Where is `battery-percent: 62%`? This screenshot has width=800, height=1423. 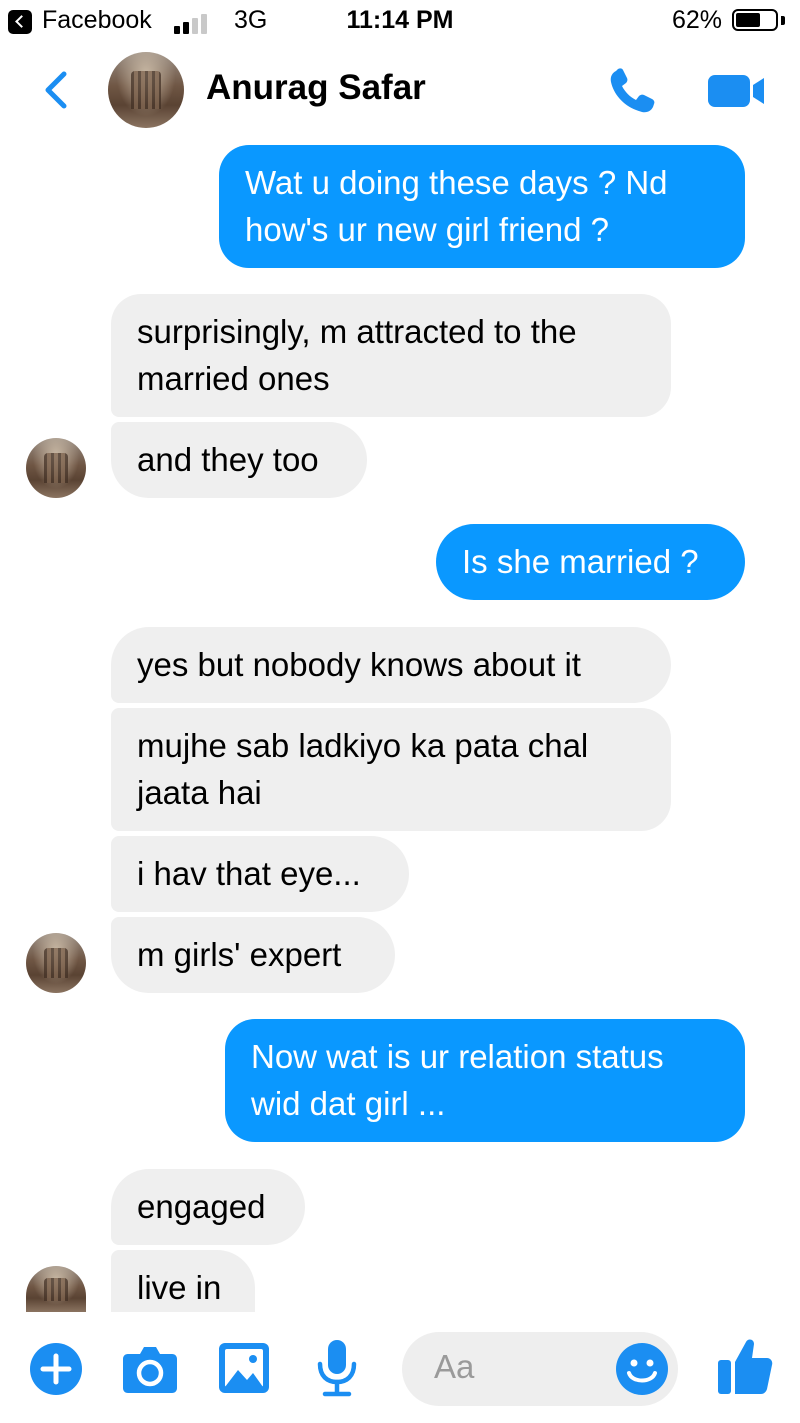 battery-percent: 62% is located at coordinates (697, 20).